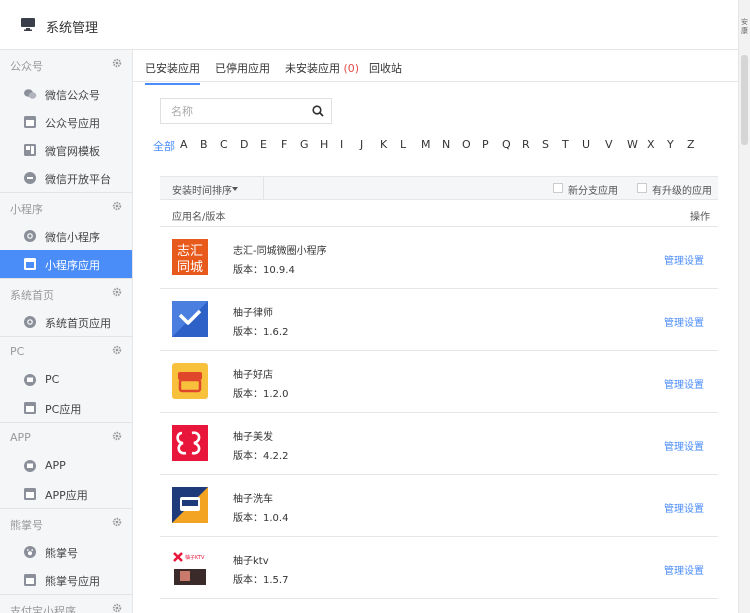 Image resolution: width=750 pixels, height=613 pixels. What do you see at coordinates (212, 188) in the screenshot?
I see `sort-dropdown: 安装时间排序` at bounding box center [212, 188].